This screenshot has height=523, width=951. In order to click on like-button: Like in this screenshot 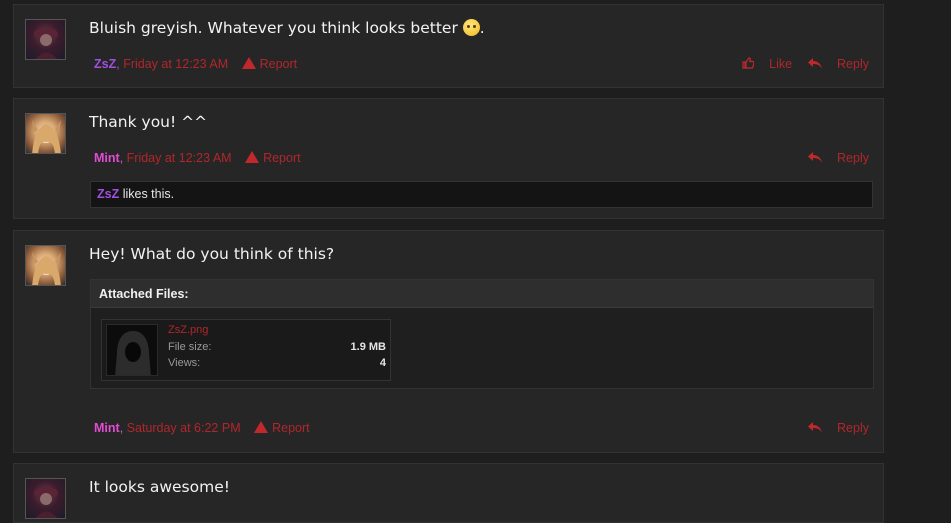, I will do `click(769, 64)`.